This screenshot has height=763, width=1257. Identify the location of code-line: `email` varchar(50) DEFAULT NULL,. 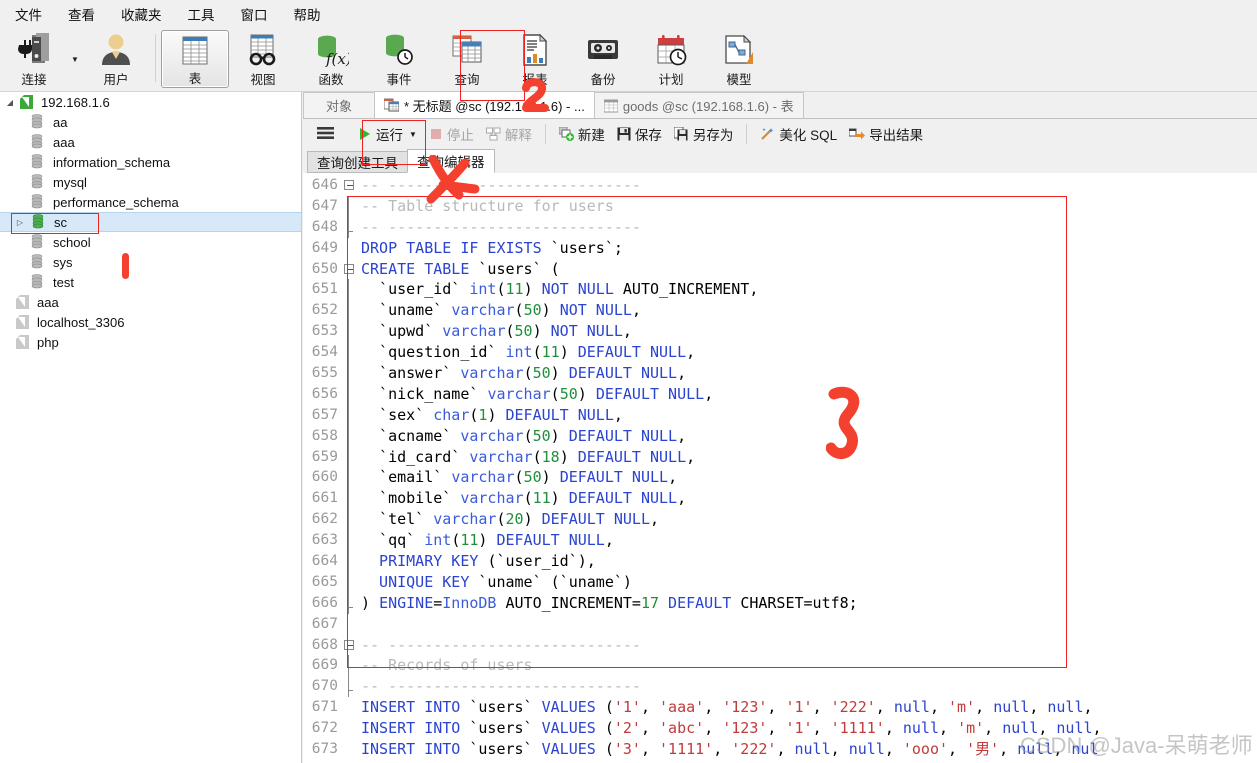
(809, 477).